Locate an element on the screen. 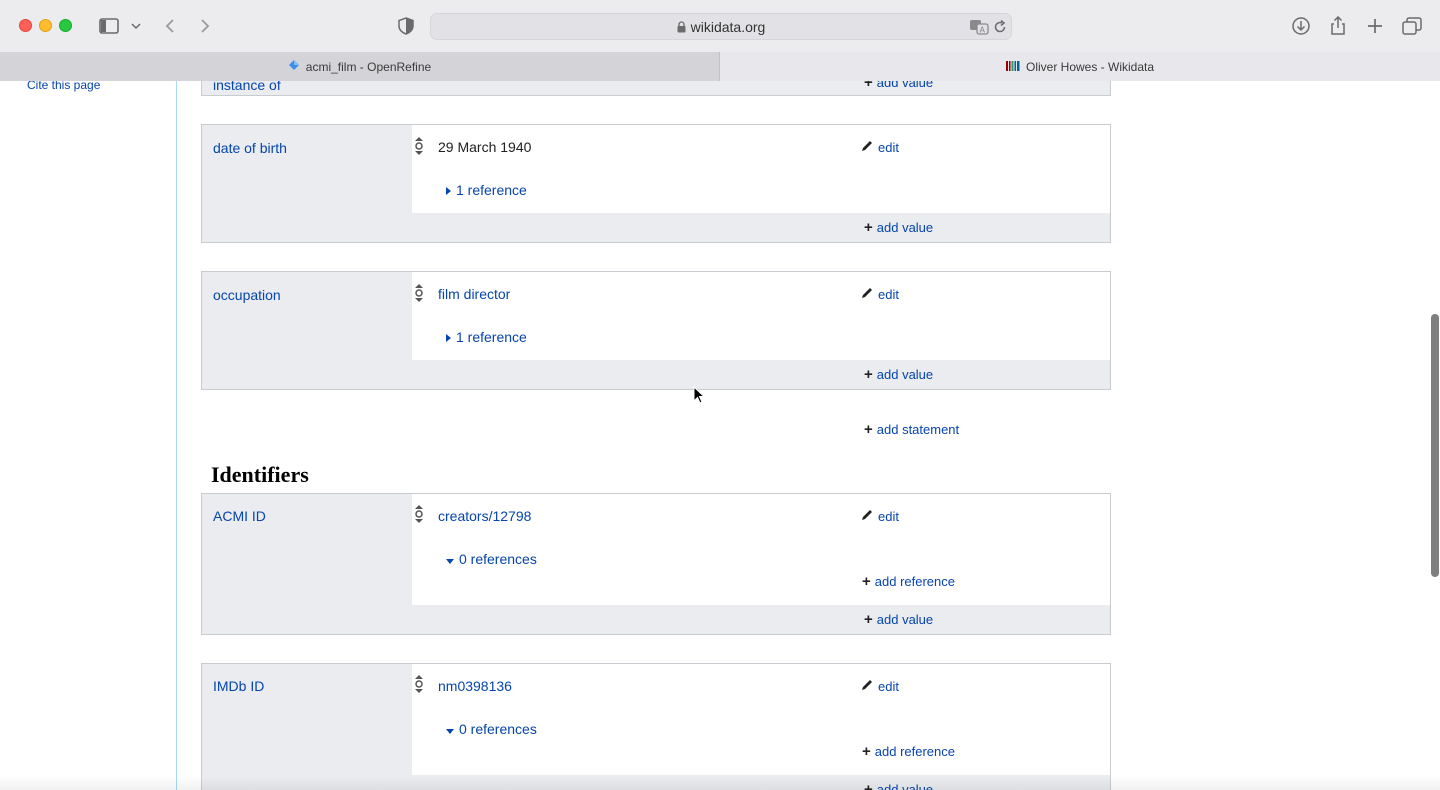 Image resolution: width=1440 pixels, height=790 pixels. browser-toolbar: wikidata.org A is located at coordinates (720, 26).